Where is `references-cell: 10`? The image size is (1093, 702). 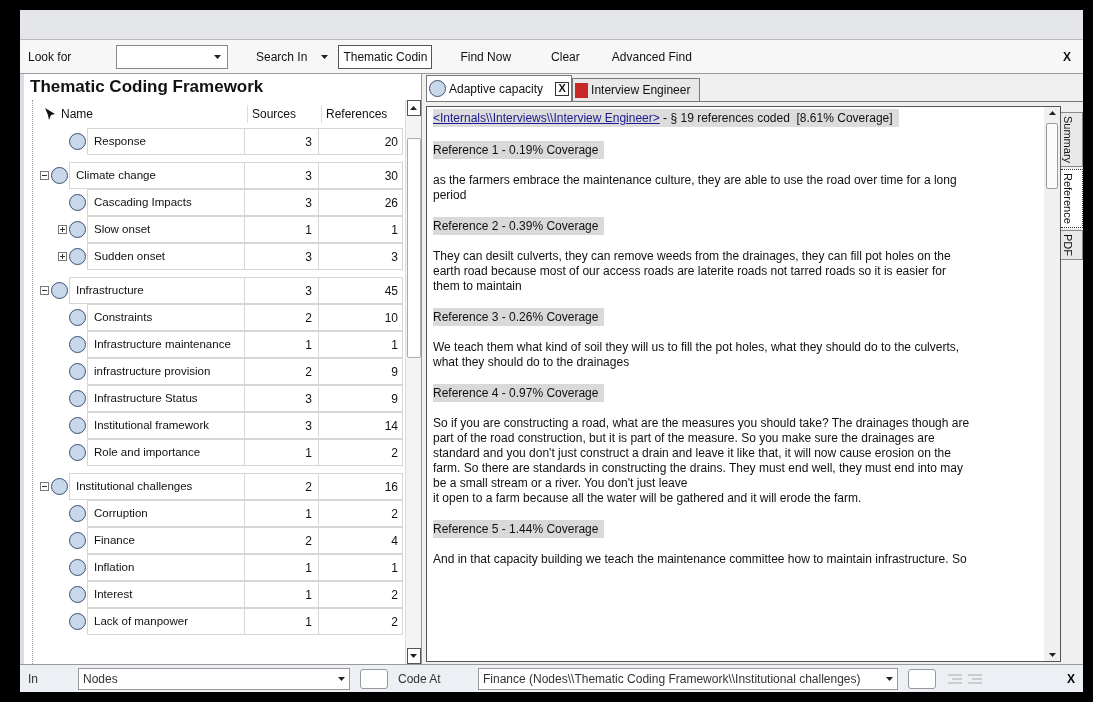
references-cell: 10 is located at coordinates (360, 317).